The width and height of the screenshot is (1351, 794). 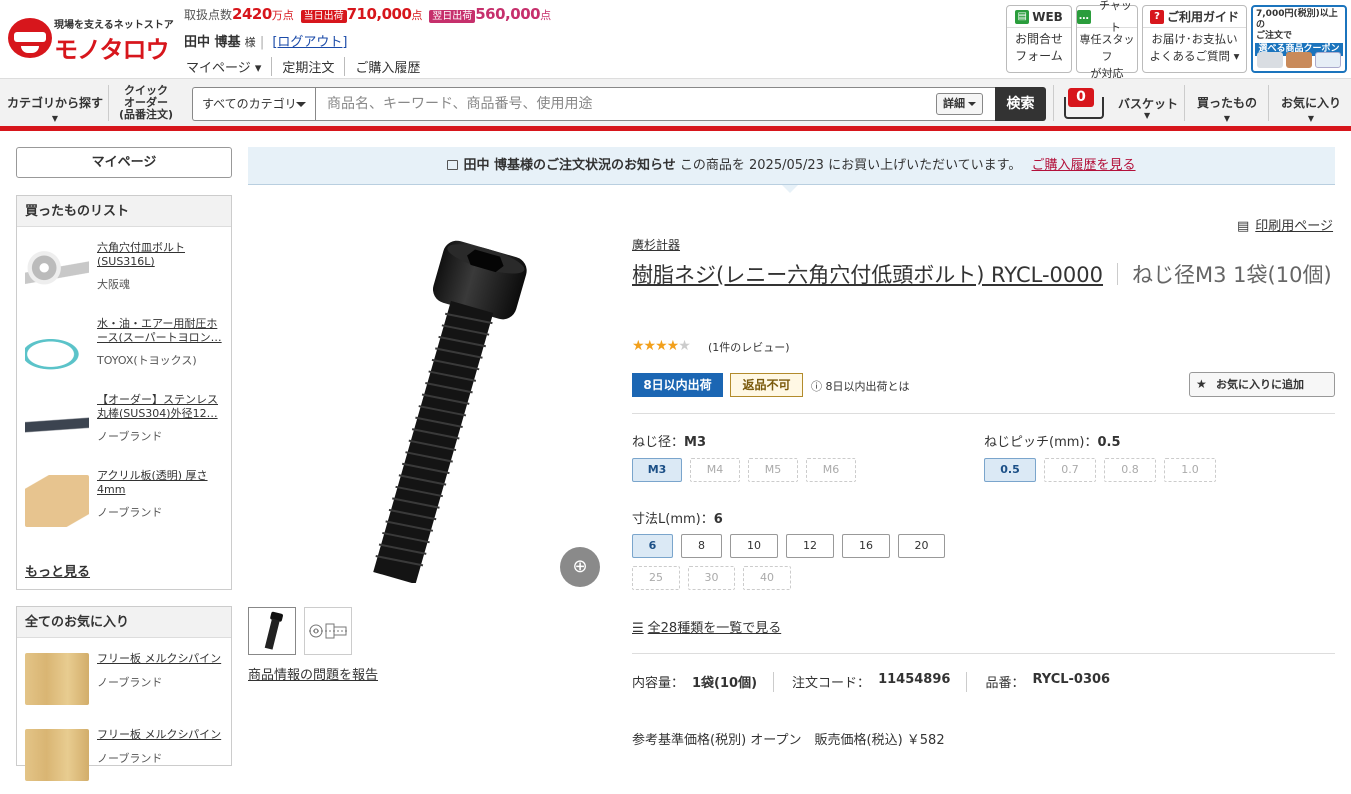 I want to click on favorites-label: お気に入り, so click(x=1310, y=103).